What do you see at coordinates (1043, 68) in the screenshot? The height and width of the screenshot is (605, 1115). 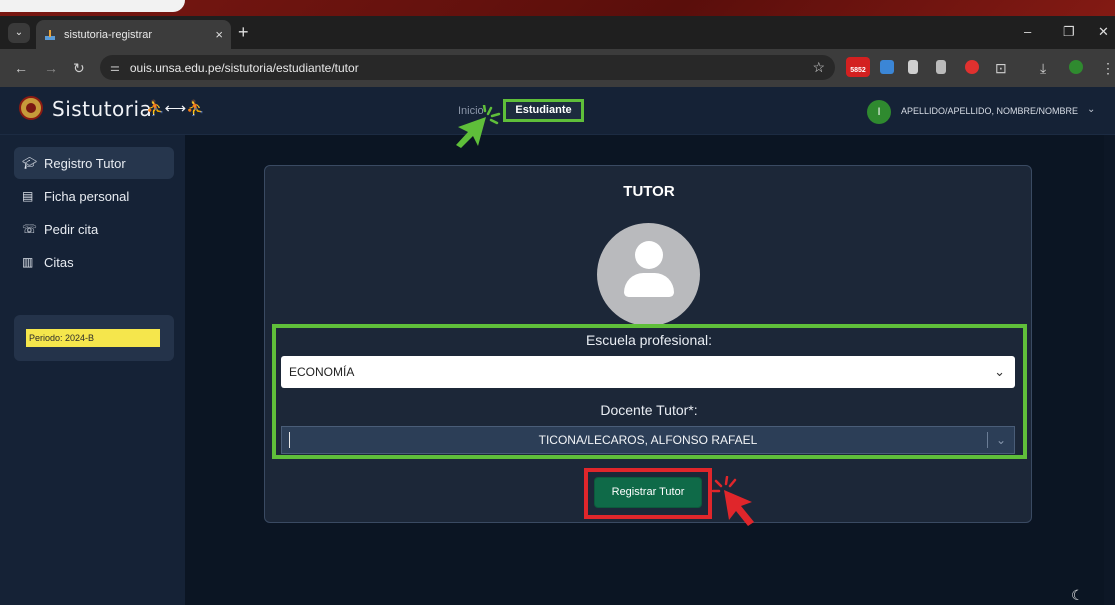 I see `downloads-icon: ⤓` at bounding box center [1043, 68].